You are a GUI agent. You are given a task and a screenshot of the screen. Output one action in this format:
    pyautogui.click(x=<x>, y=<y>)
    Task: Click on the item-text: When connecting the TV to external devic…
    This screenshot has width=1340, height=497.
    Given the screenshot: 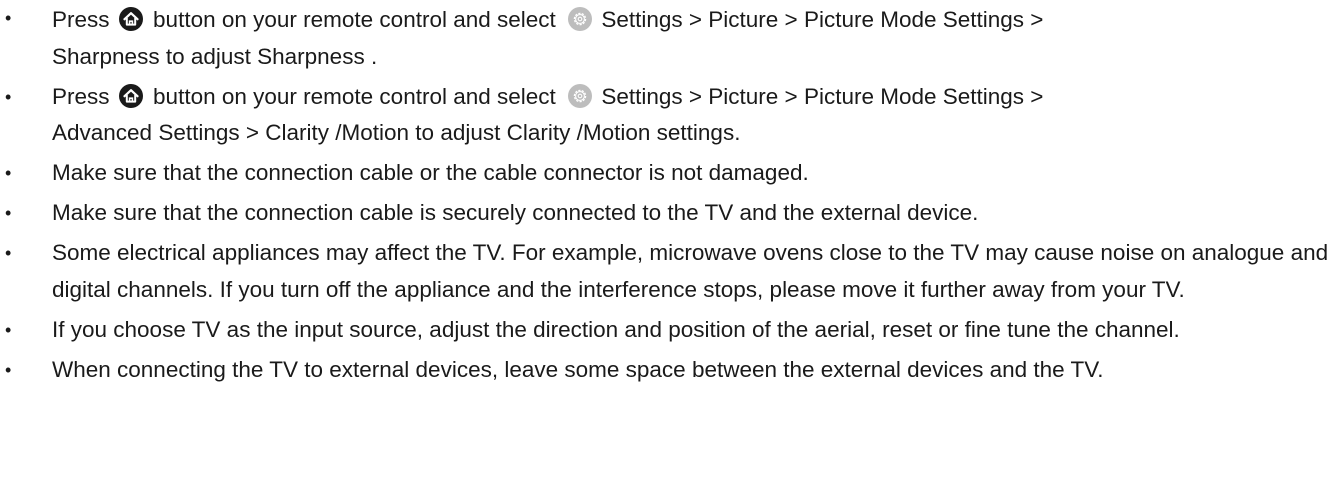 What is the action you would take?
    pyautogui.click(x=578, y=369)
    